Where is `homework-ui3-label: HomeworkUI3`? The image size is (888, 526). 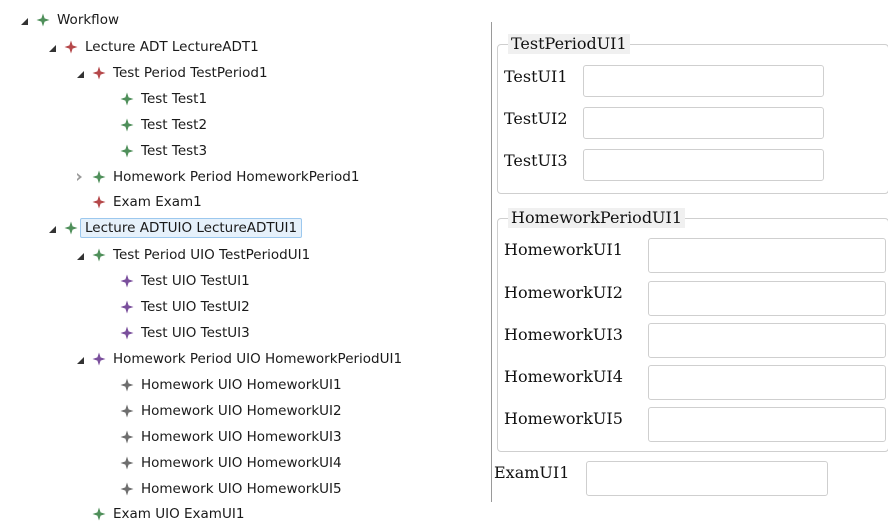 homework-ui3-label: HomeworkUI3 is located at coordinates (563, 334).